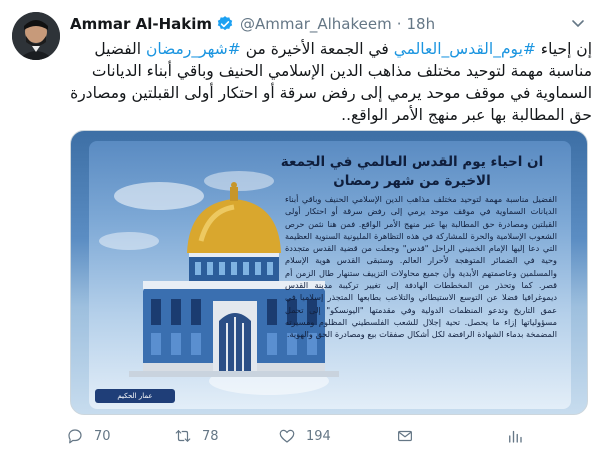  I want to click on analytics-button, so click(515, 436).